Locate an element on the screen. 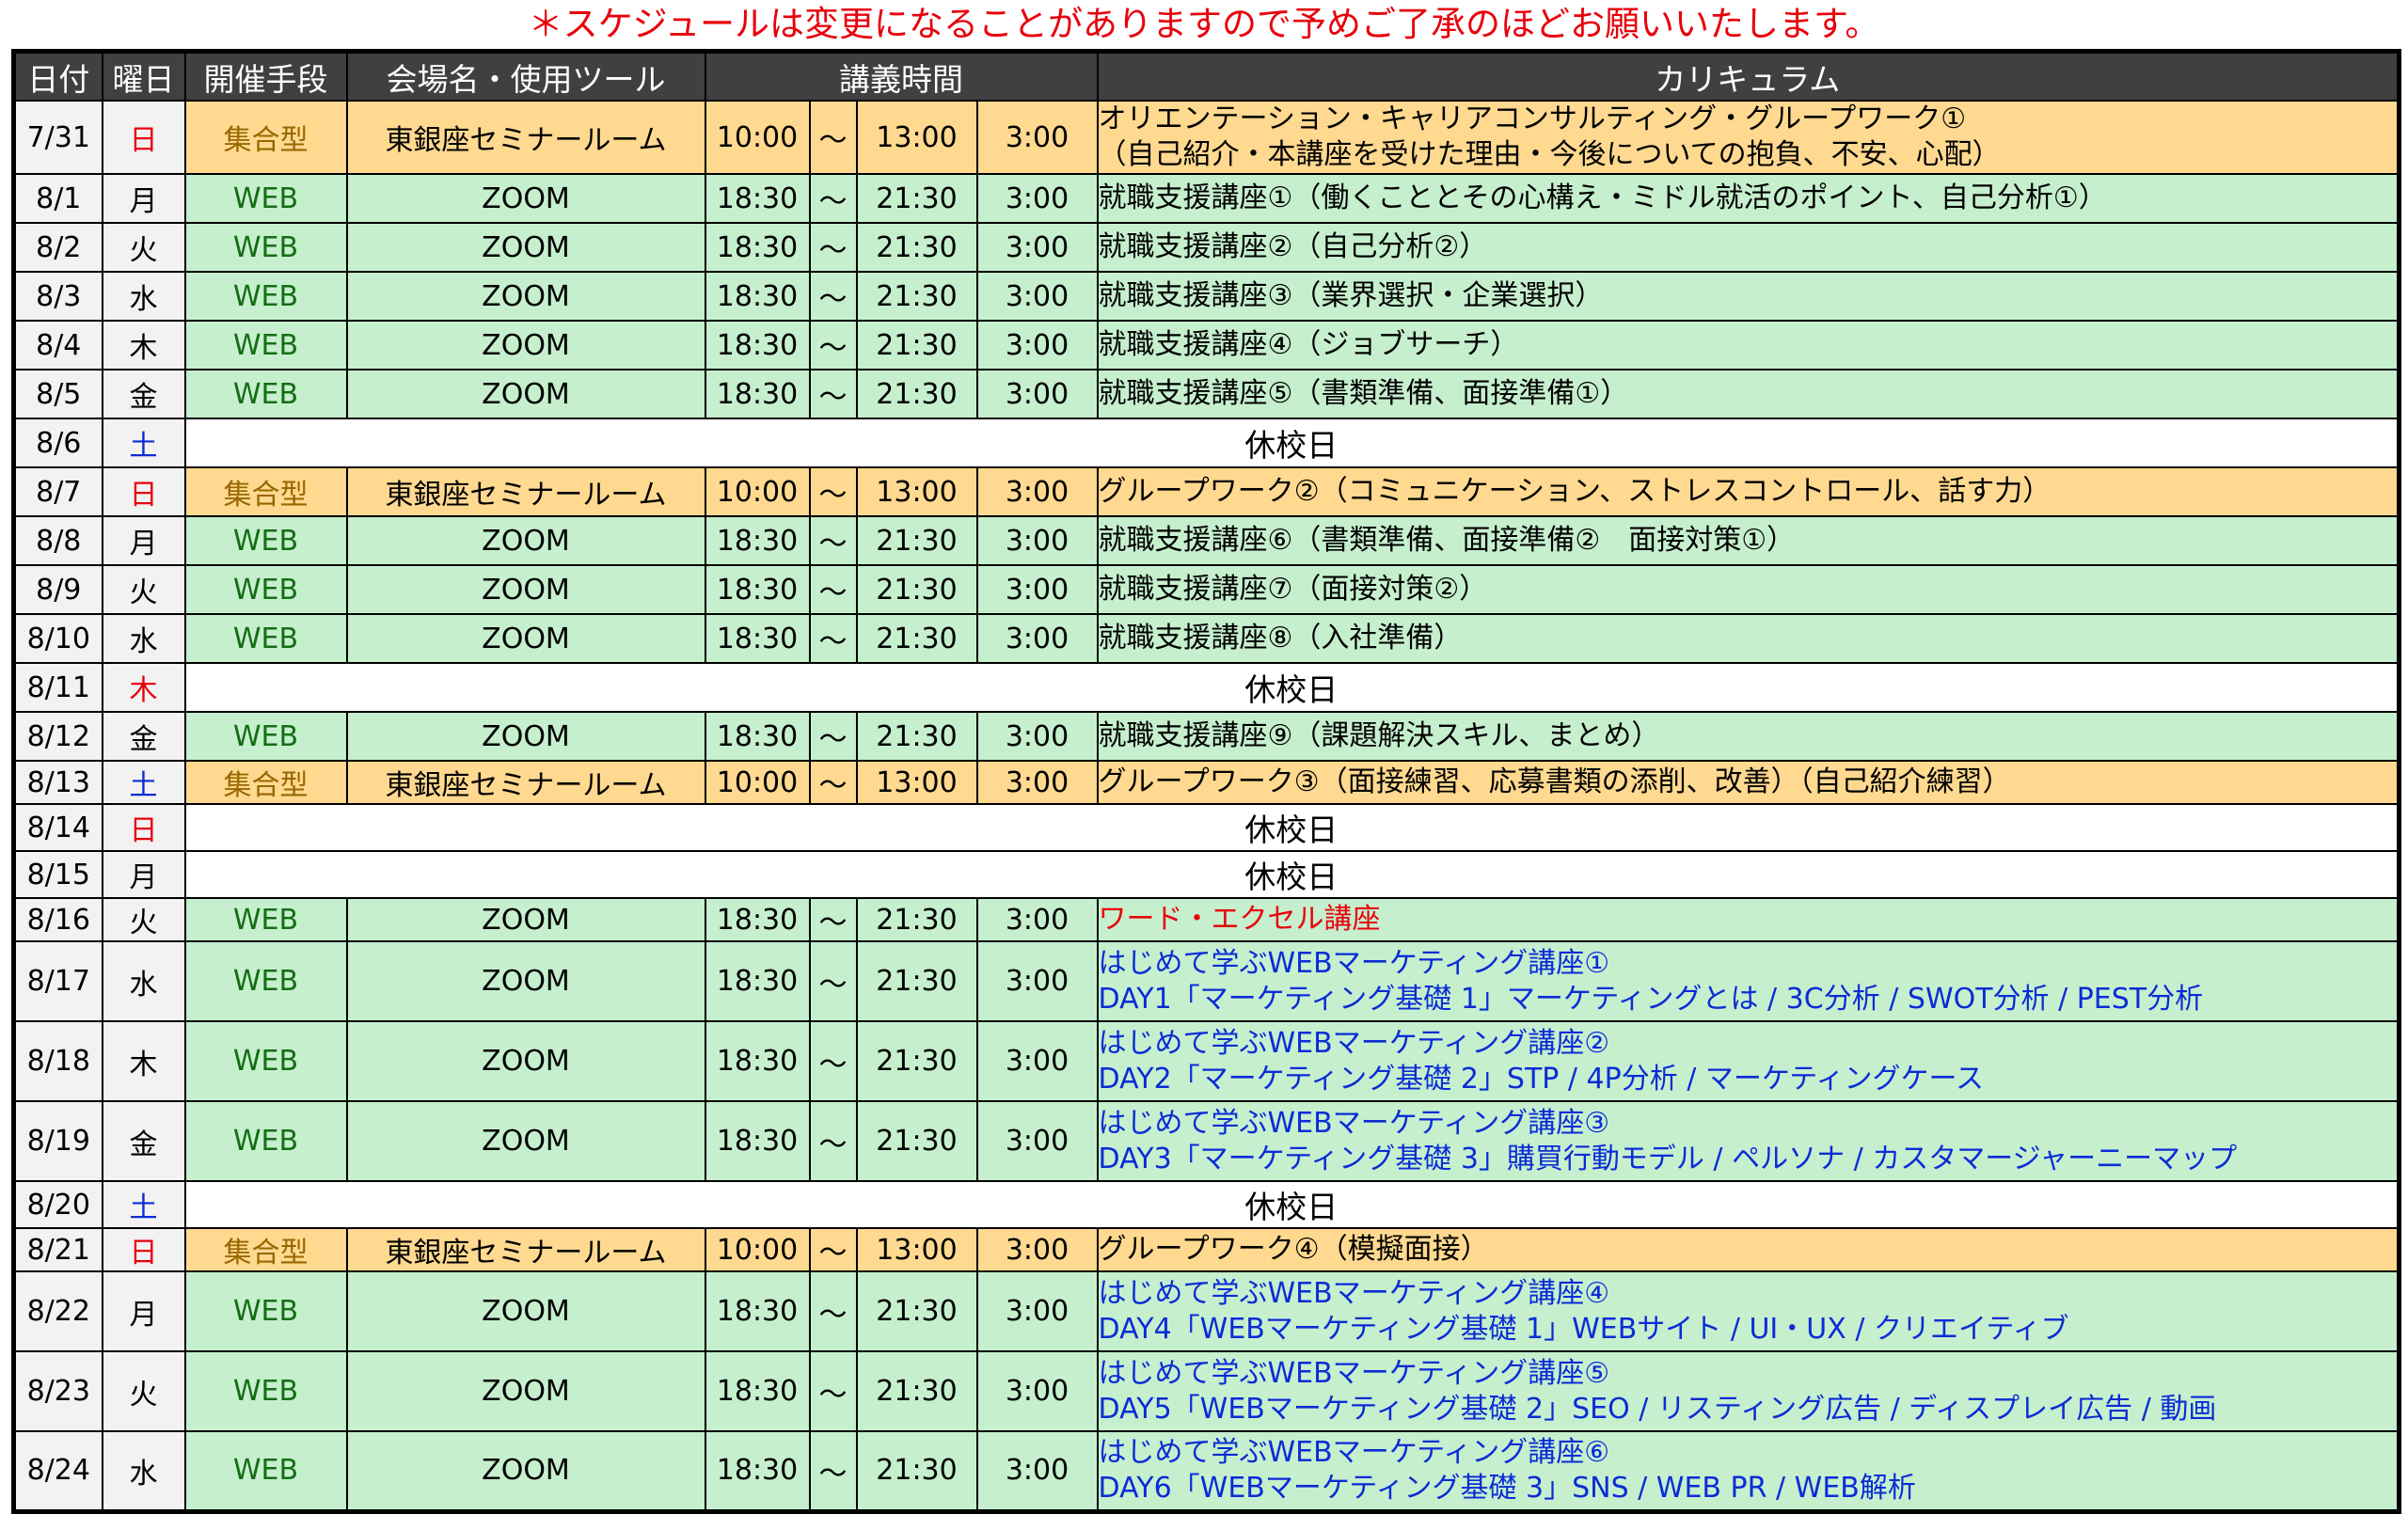 The width and height of the screenshot is (2408, 1514). curriculum-cell: ワード・エクセル講座 is located at coordinates (1748, 919).